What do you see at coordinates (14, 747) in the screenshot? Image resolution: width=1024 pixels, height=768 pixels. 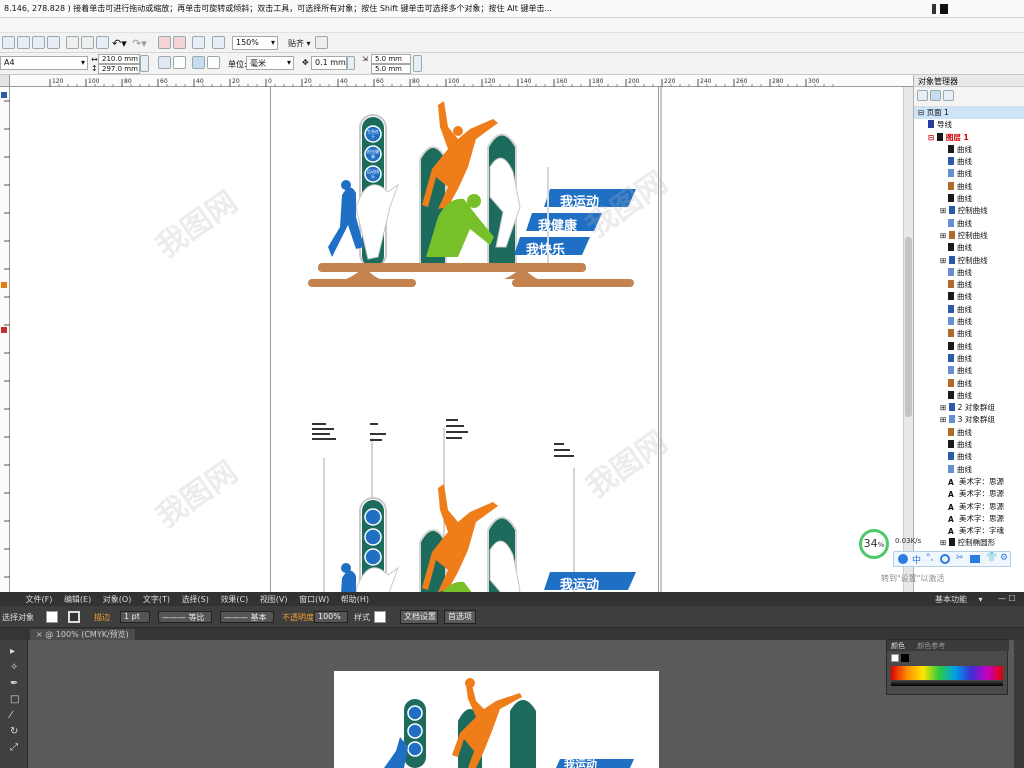 I see `scale-tool-icon: ⤢` at bounding box center [14, 747].